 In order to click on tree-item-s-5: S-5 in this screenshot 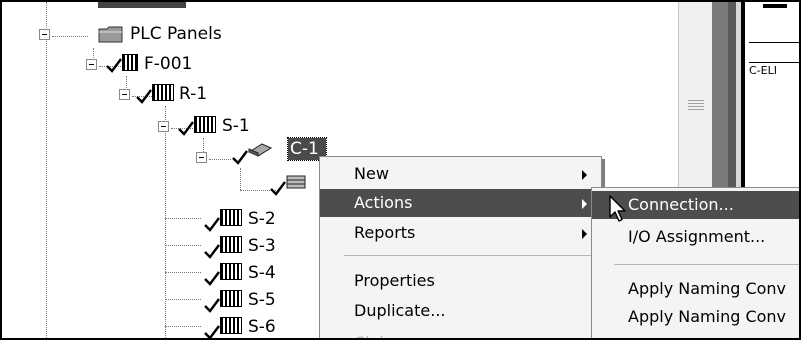, I will do `click(262, 300)`.